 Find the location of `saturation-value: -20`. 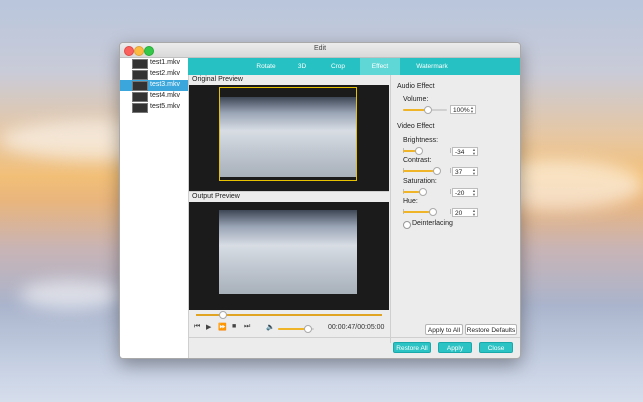

saturation-value: -20 is located at coordinates (460, 193).